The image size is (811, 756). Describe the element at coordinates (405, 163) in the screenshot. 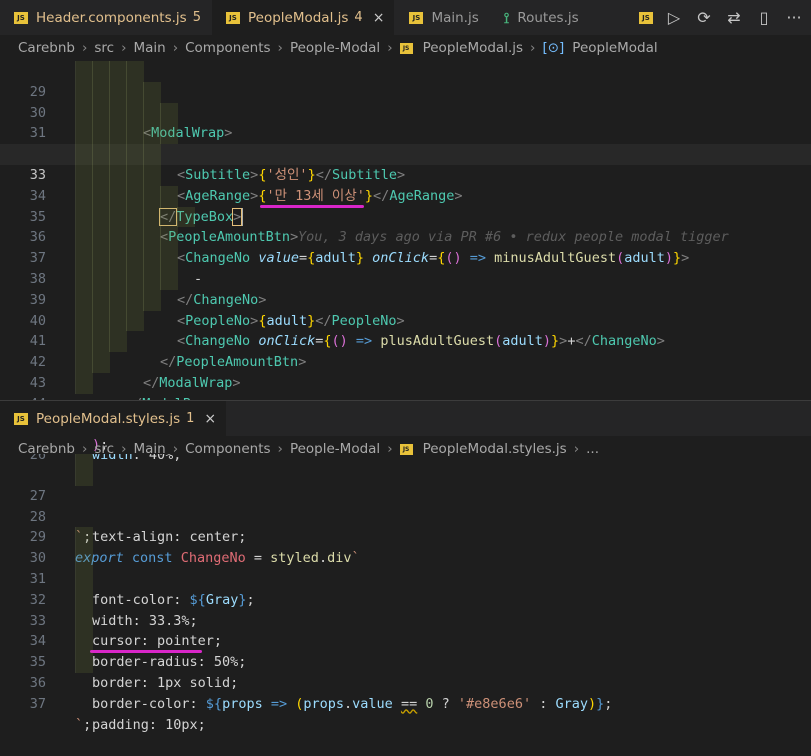

I see `code-line: 32 <AgeRange>{'만 13세 이상'}</AgeRange>` at that location.